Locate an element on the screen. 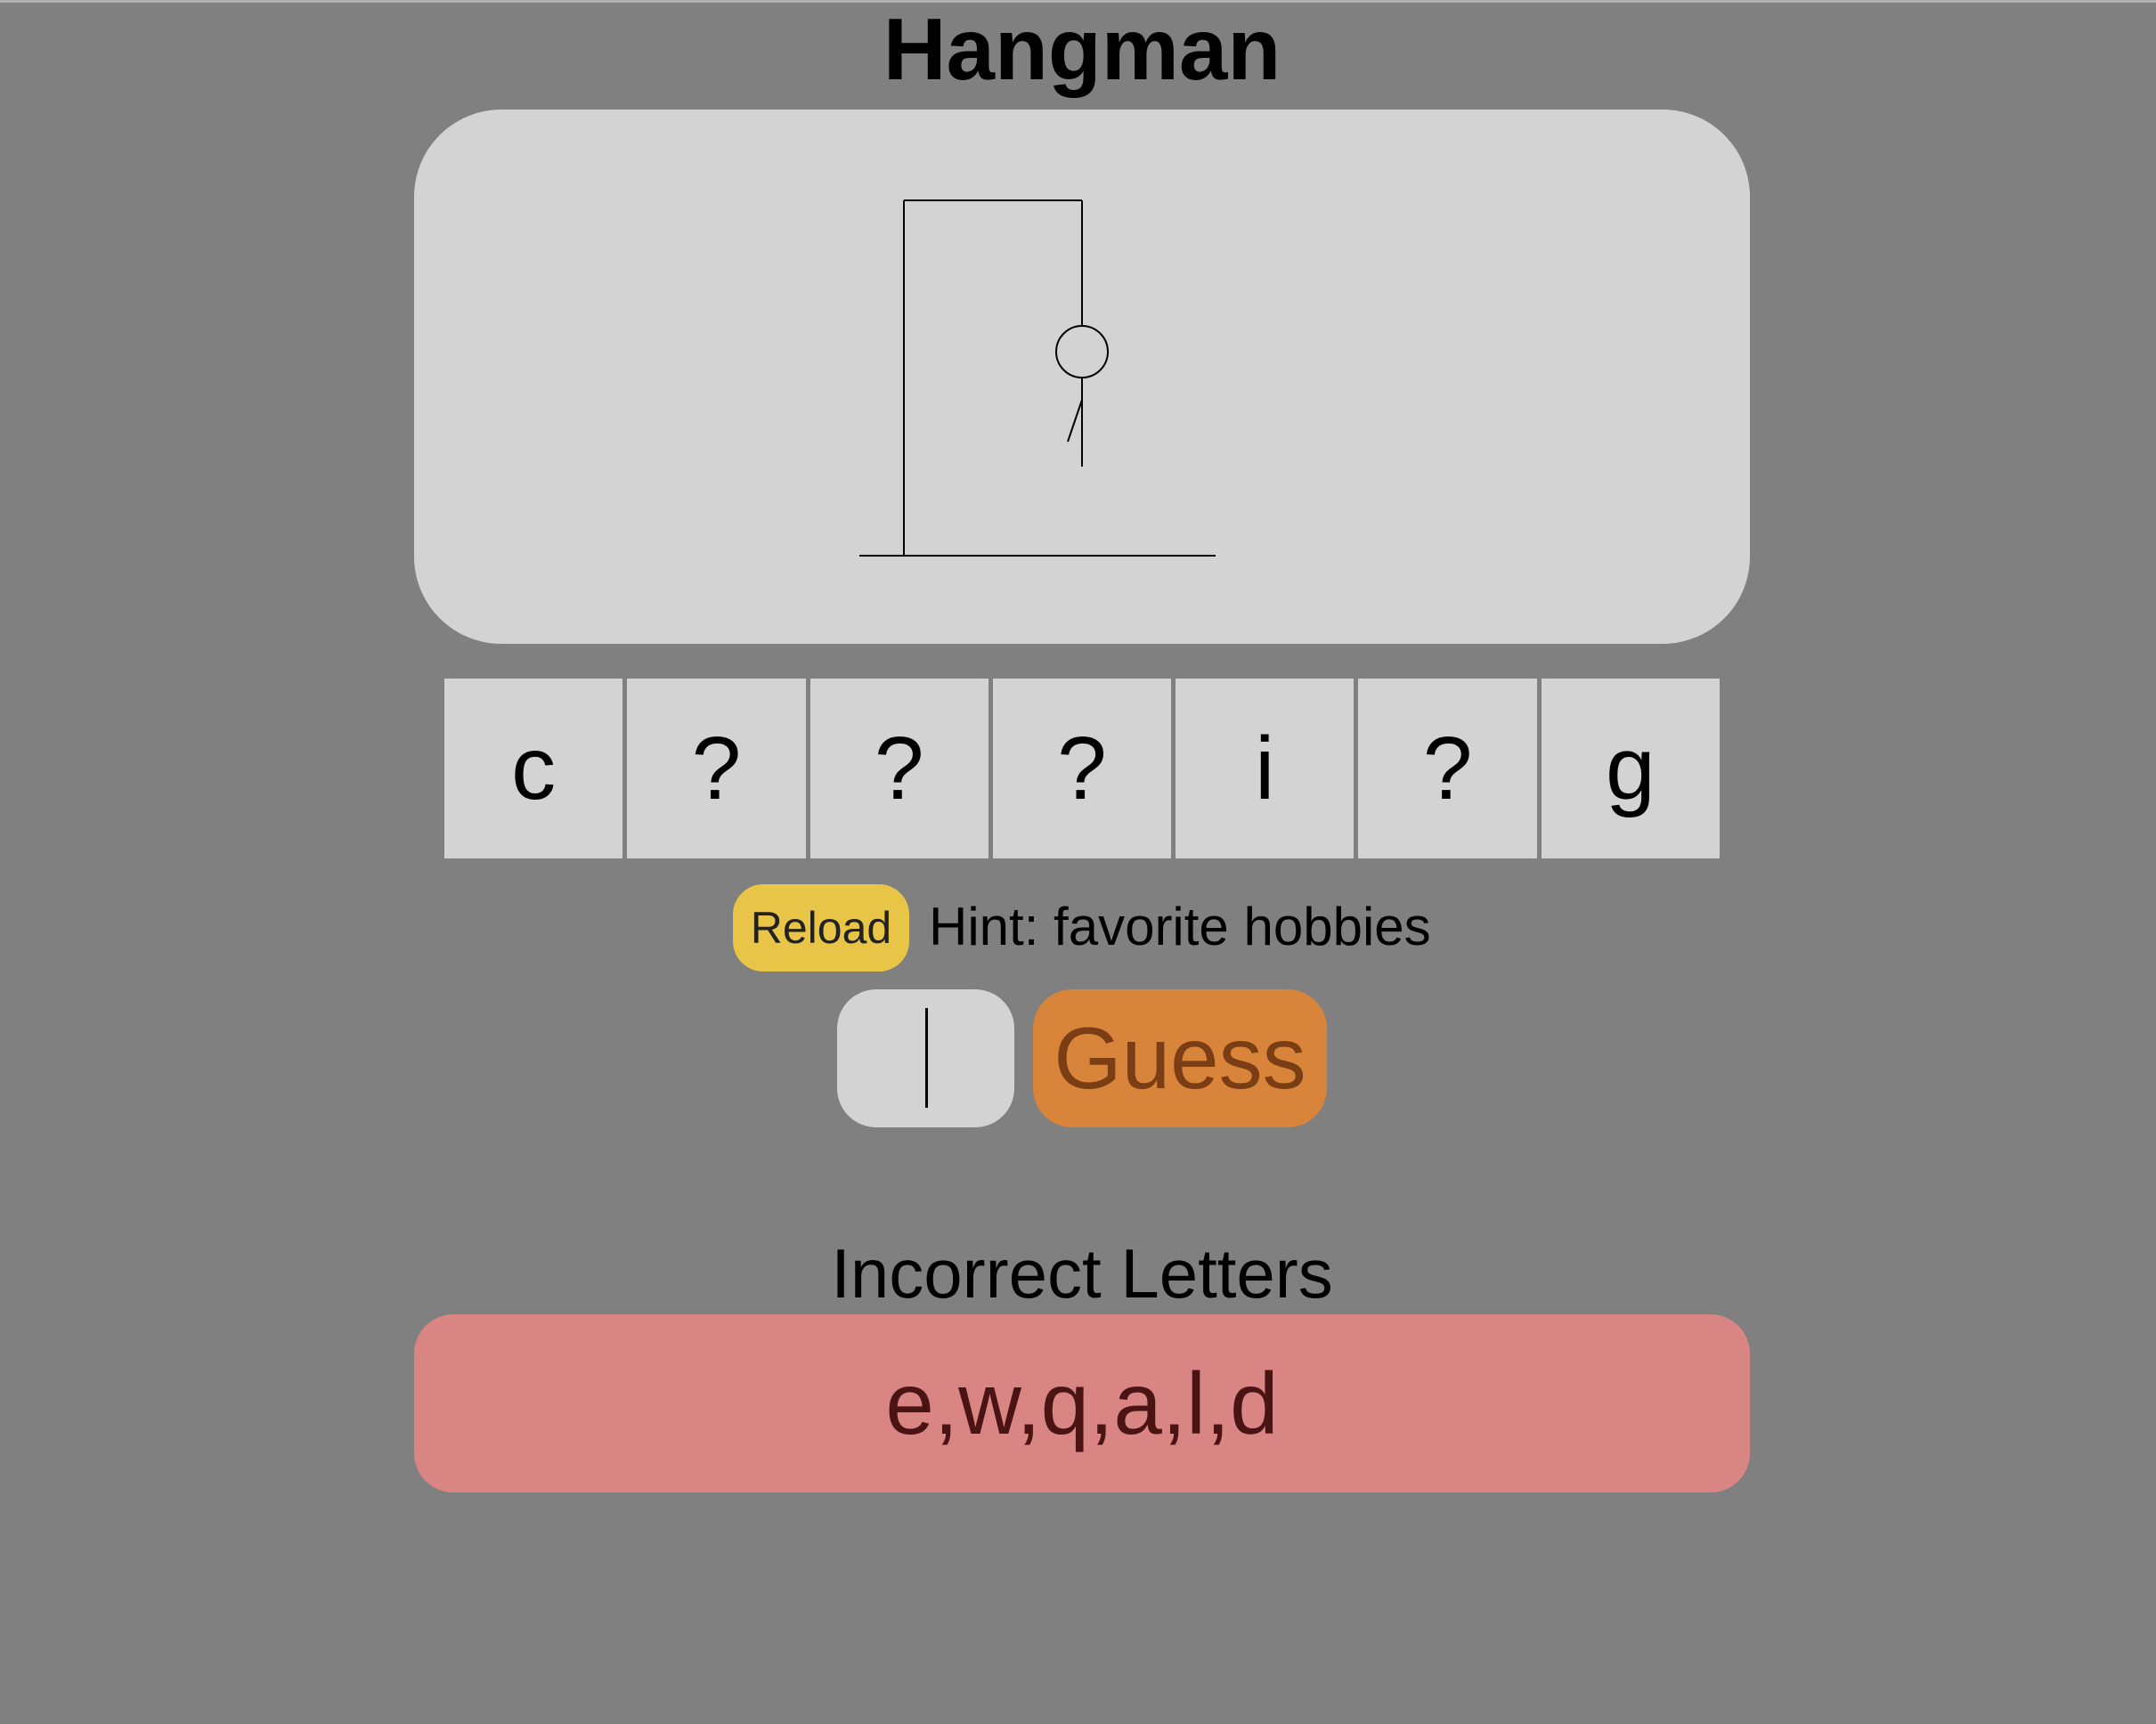 This screenshot has width=2156, height=1724. guess-button: Guess is located at coordinates (1180, 1058).